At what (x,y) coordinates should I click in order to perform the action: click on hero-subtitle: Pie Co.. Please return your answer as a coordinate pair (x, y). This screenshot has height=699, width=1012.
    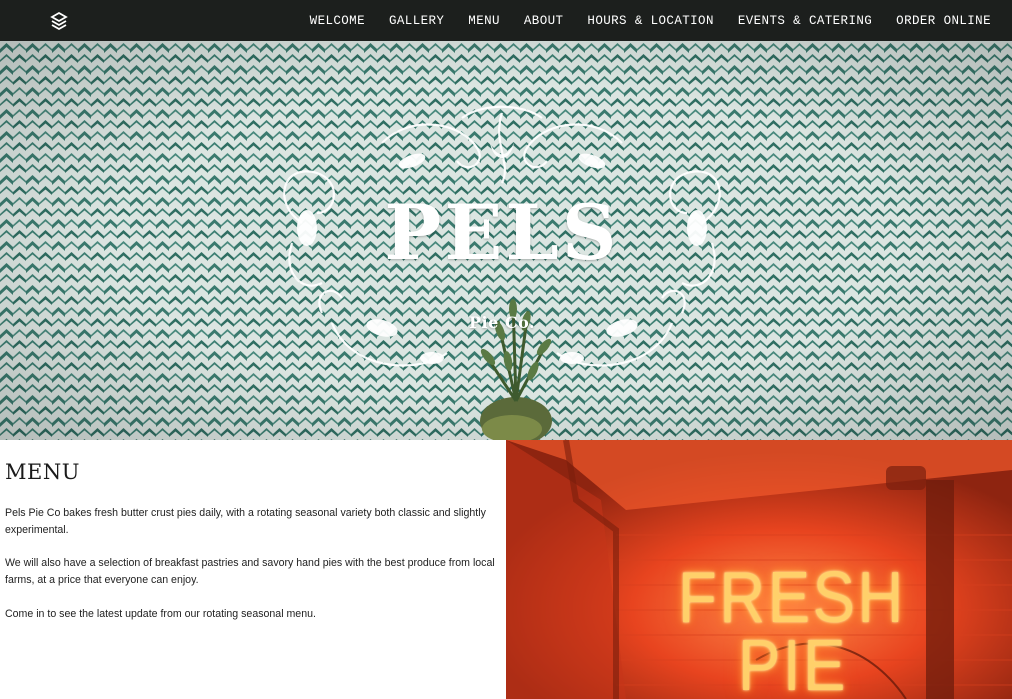
    Looking at the image, I should click on (502, 322).